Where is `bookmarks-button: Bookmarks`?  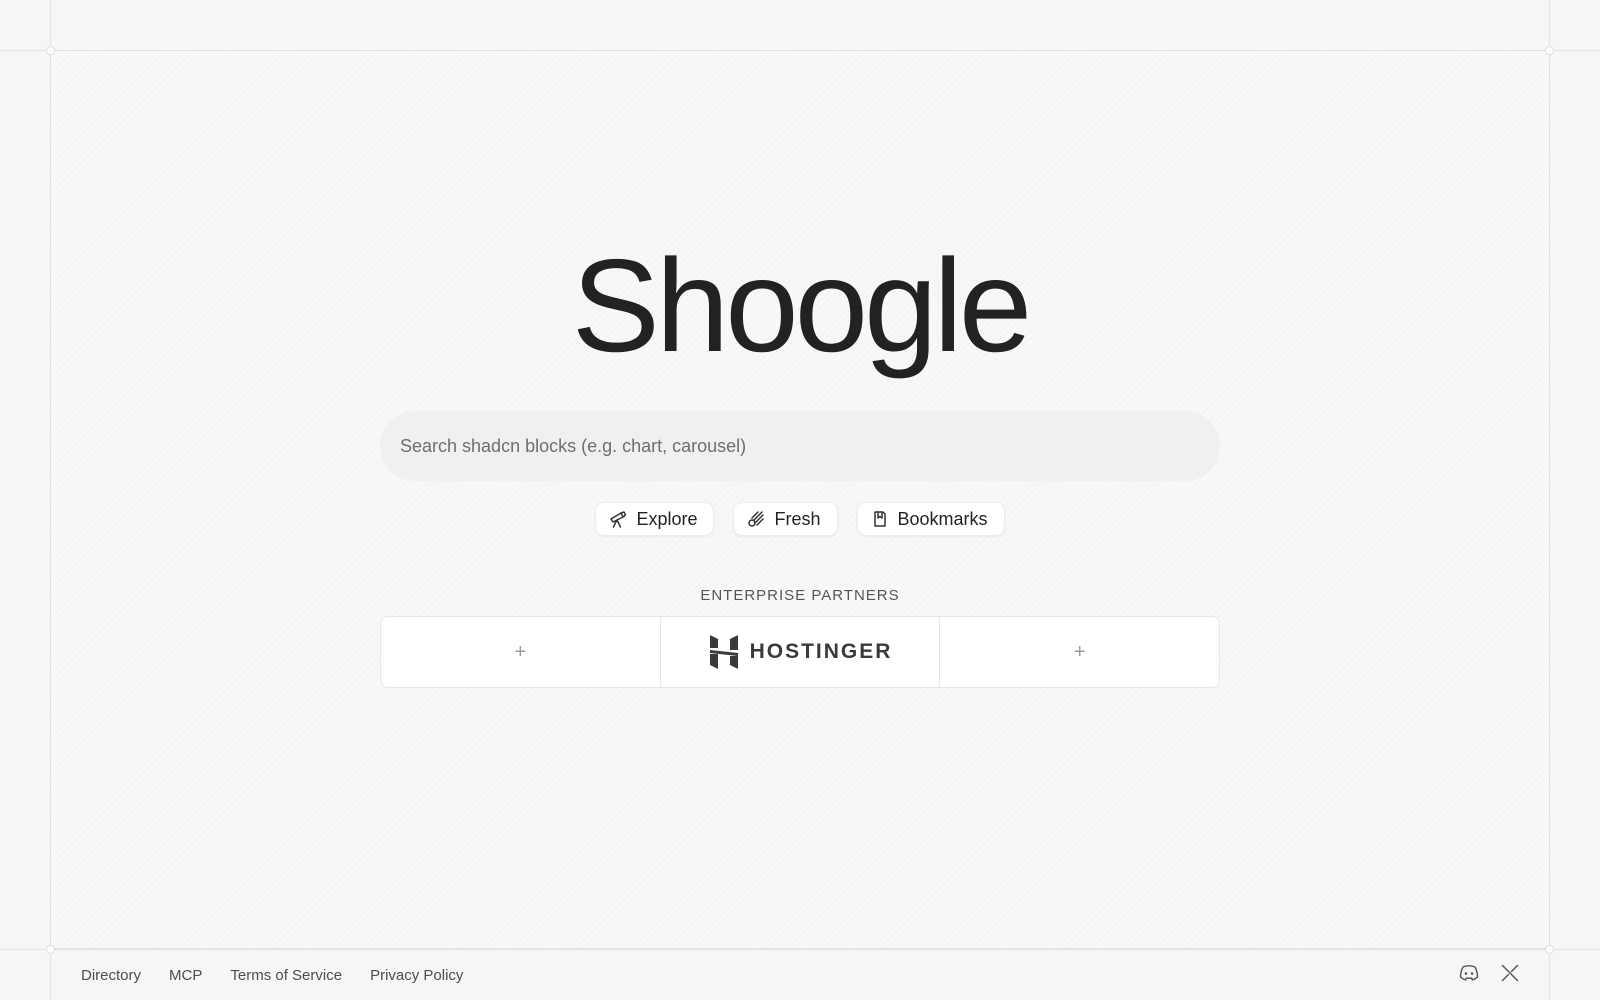 bookmarks-button: Bookmarks is located at coordinates (930, 519).